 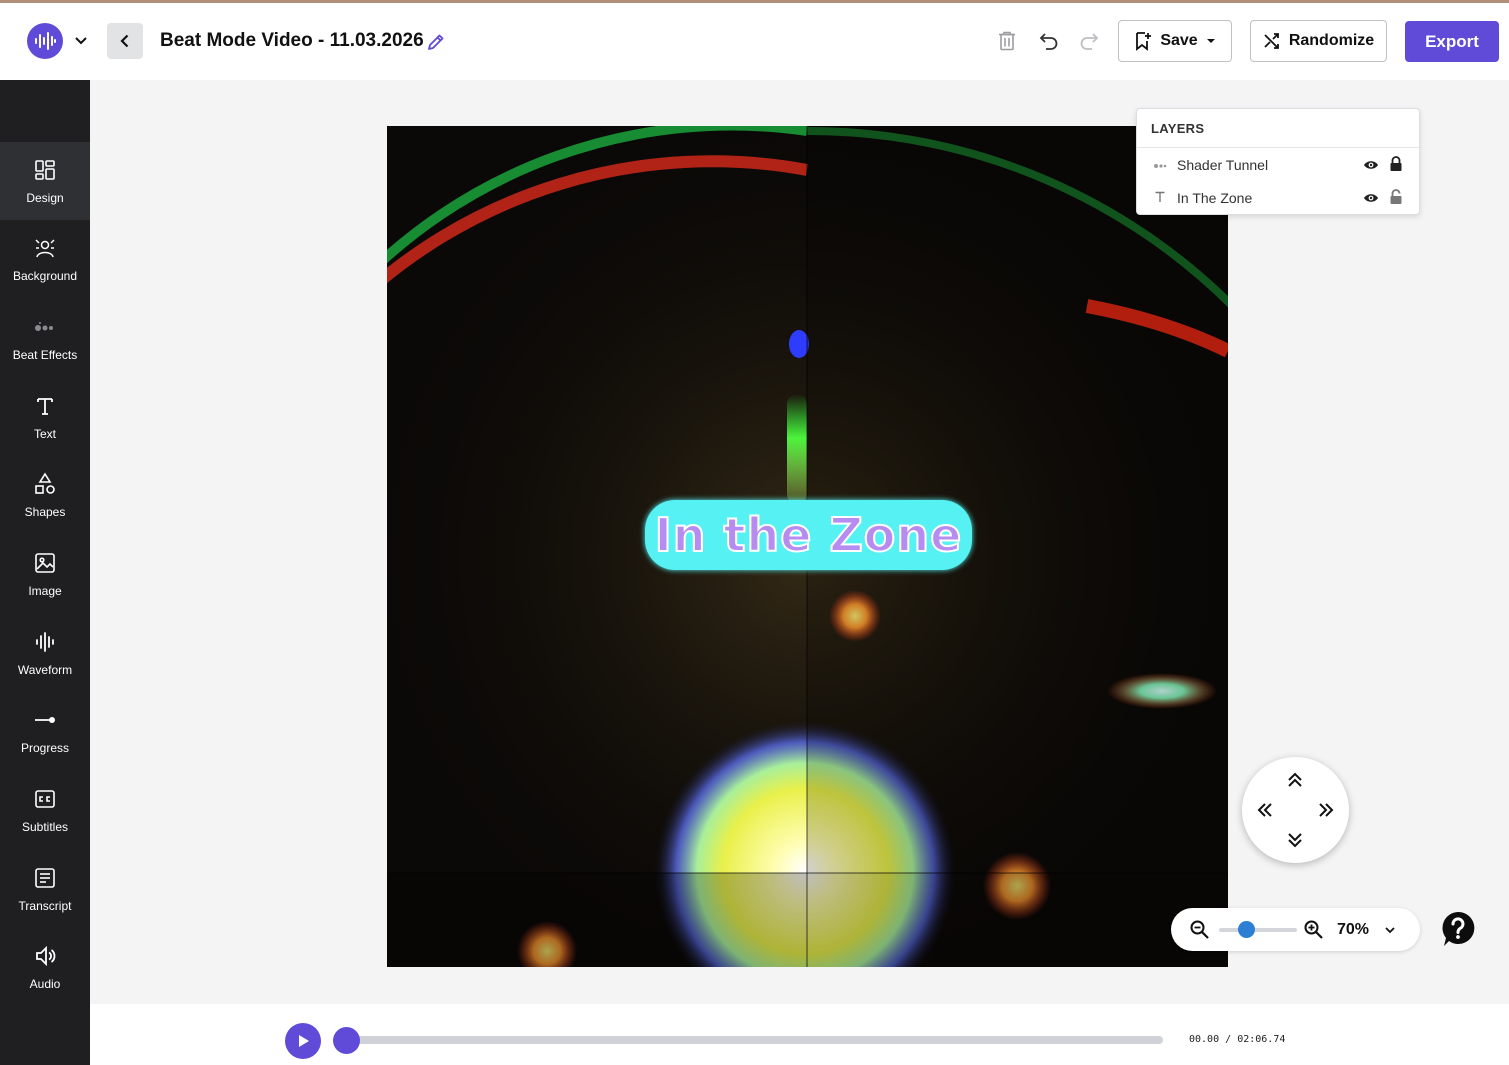 What do you see at coordinates (45, 591) in the screenshot?
I see `sidebar-item-label: Image` at bounding box center [45, 591].